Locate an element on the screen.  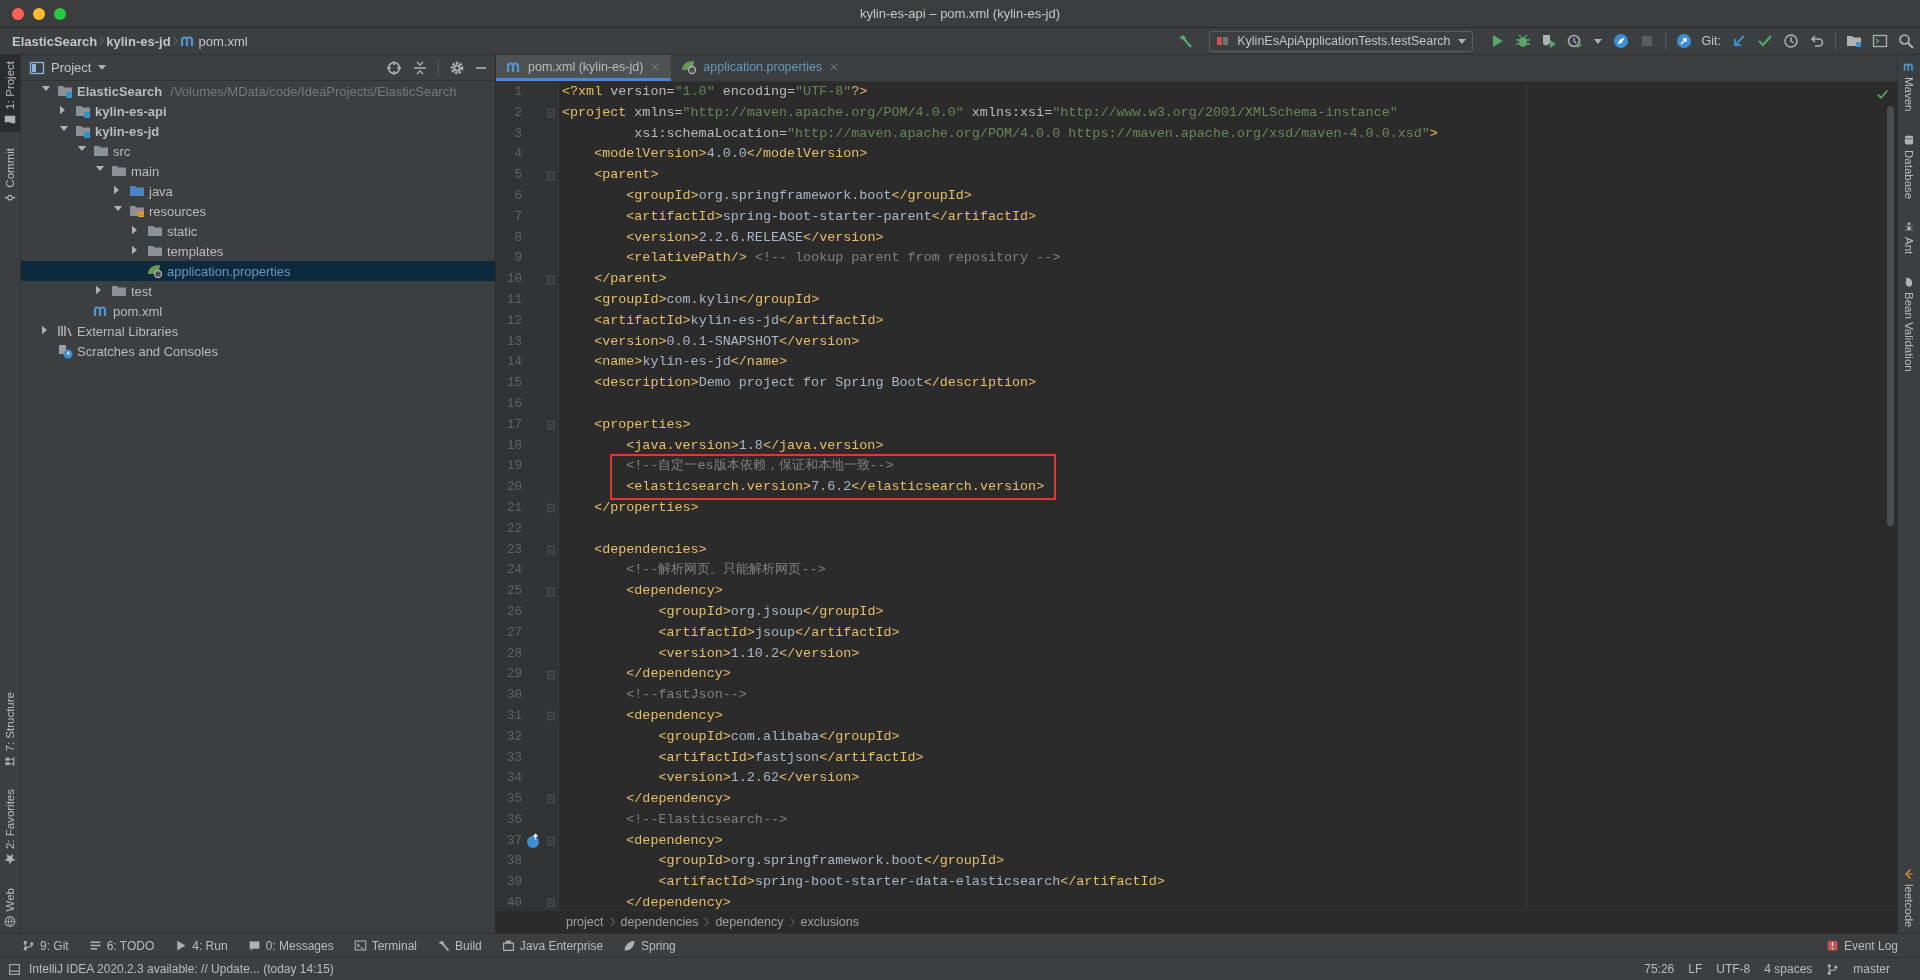
window-close-button is located at coordinates (18, 14).